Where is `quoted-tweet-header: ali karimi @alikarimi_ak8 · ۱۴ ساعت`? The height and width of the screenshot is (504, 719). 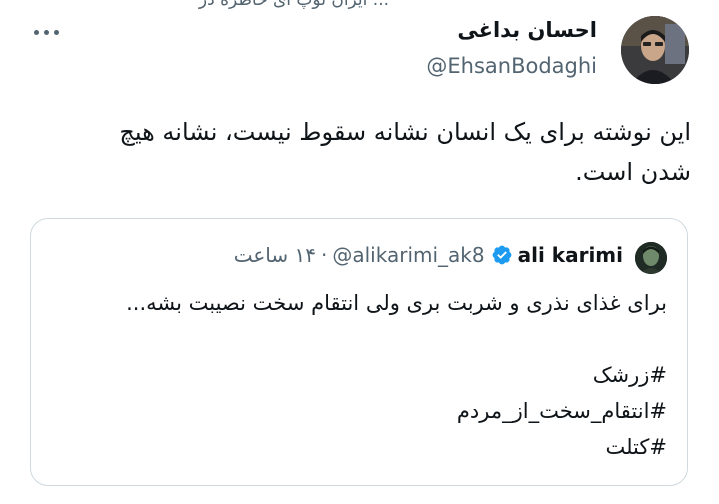
quoted-tweet-header: ali karimi @alikarimi_ak8 · ۱۴ ساعت is located at coordinates (428, 255).